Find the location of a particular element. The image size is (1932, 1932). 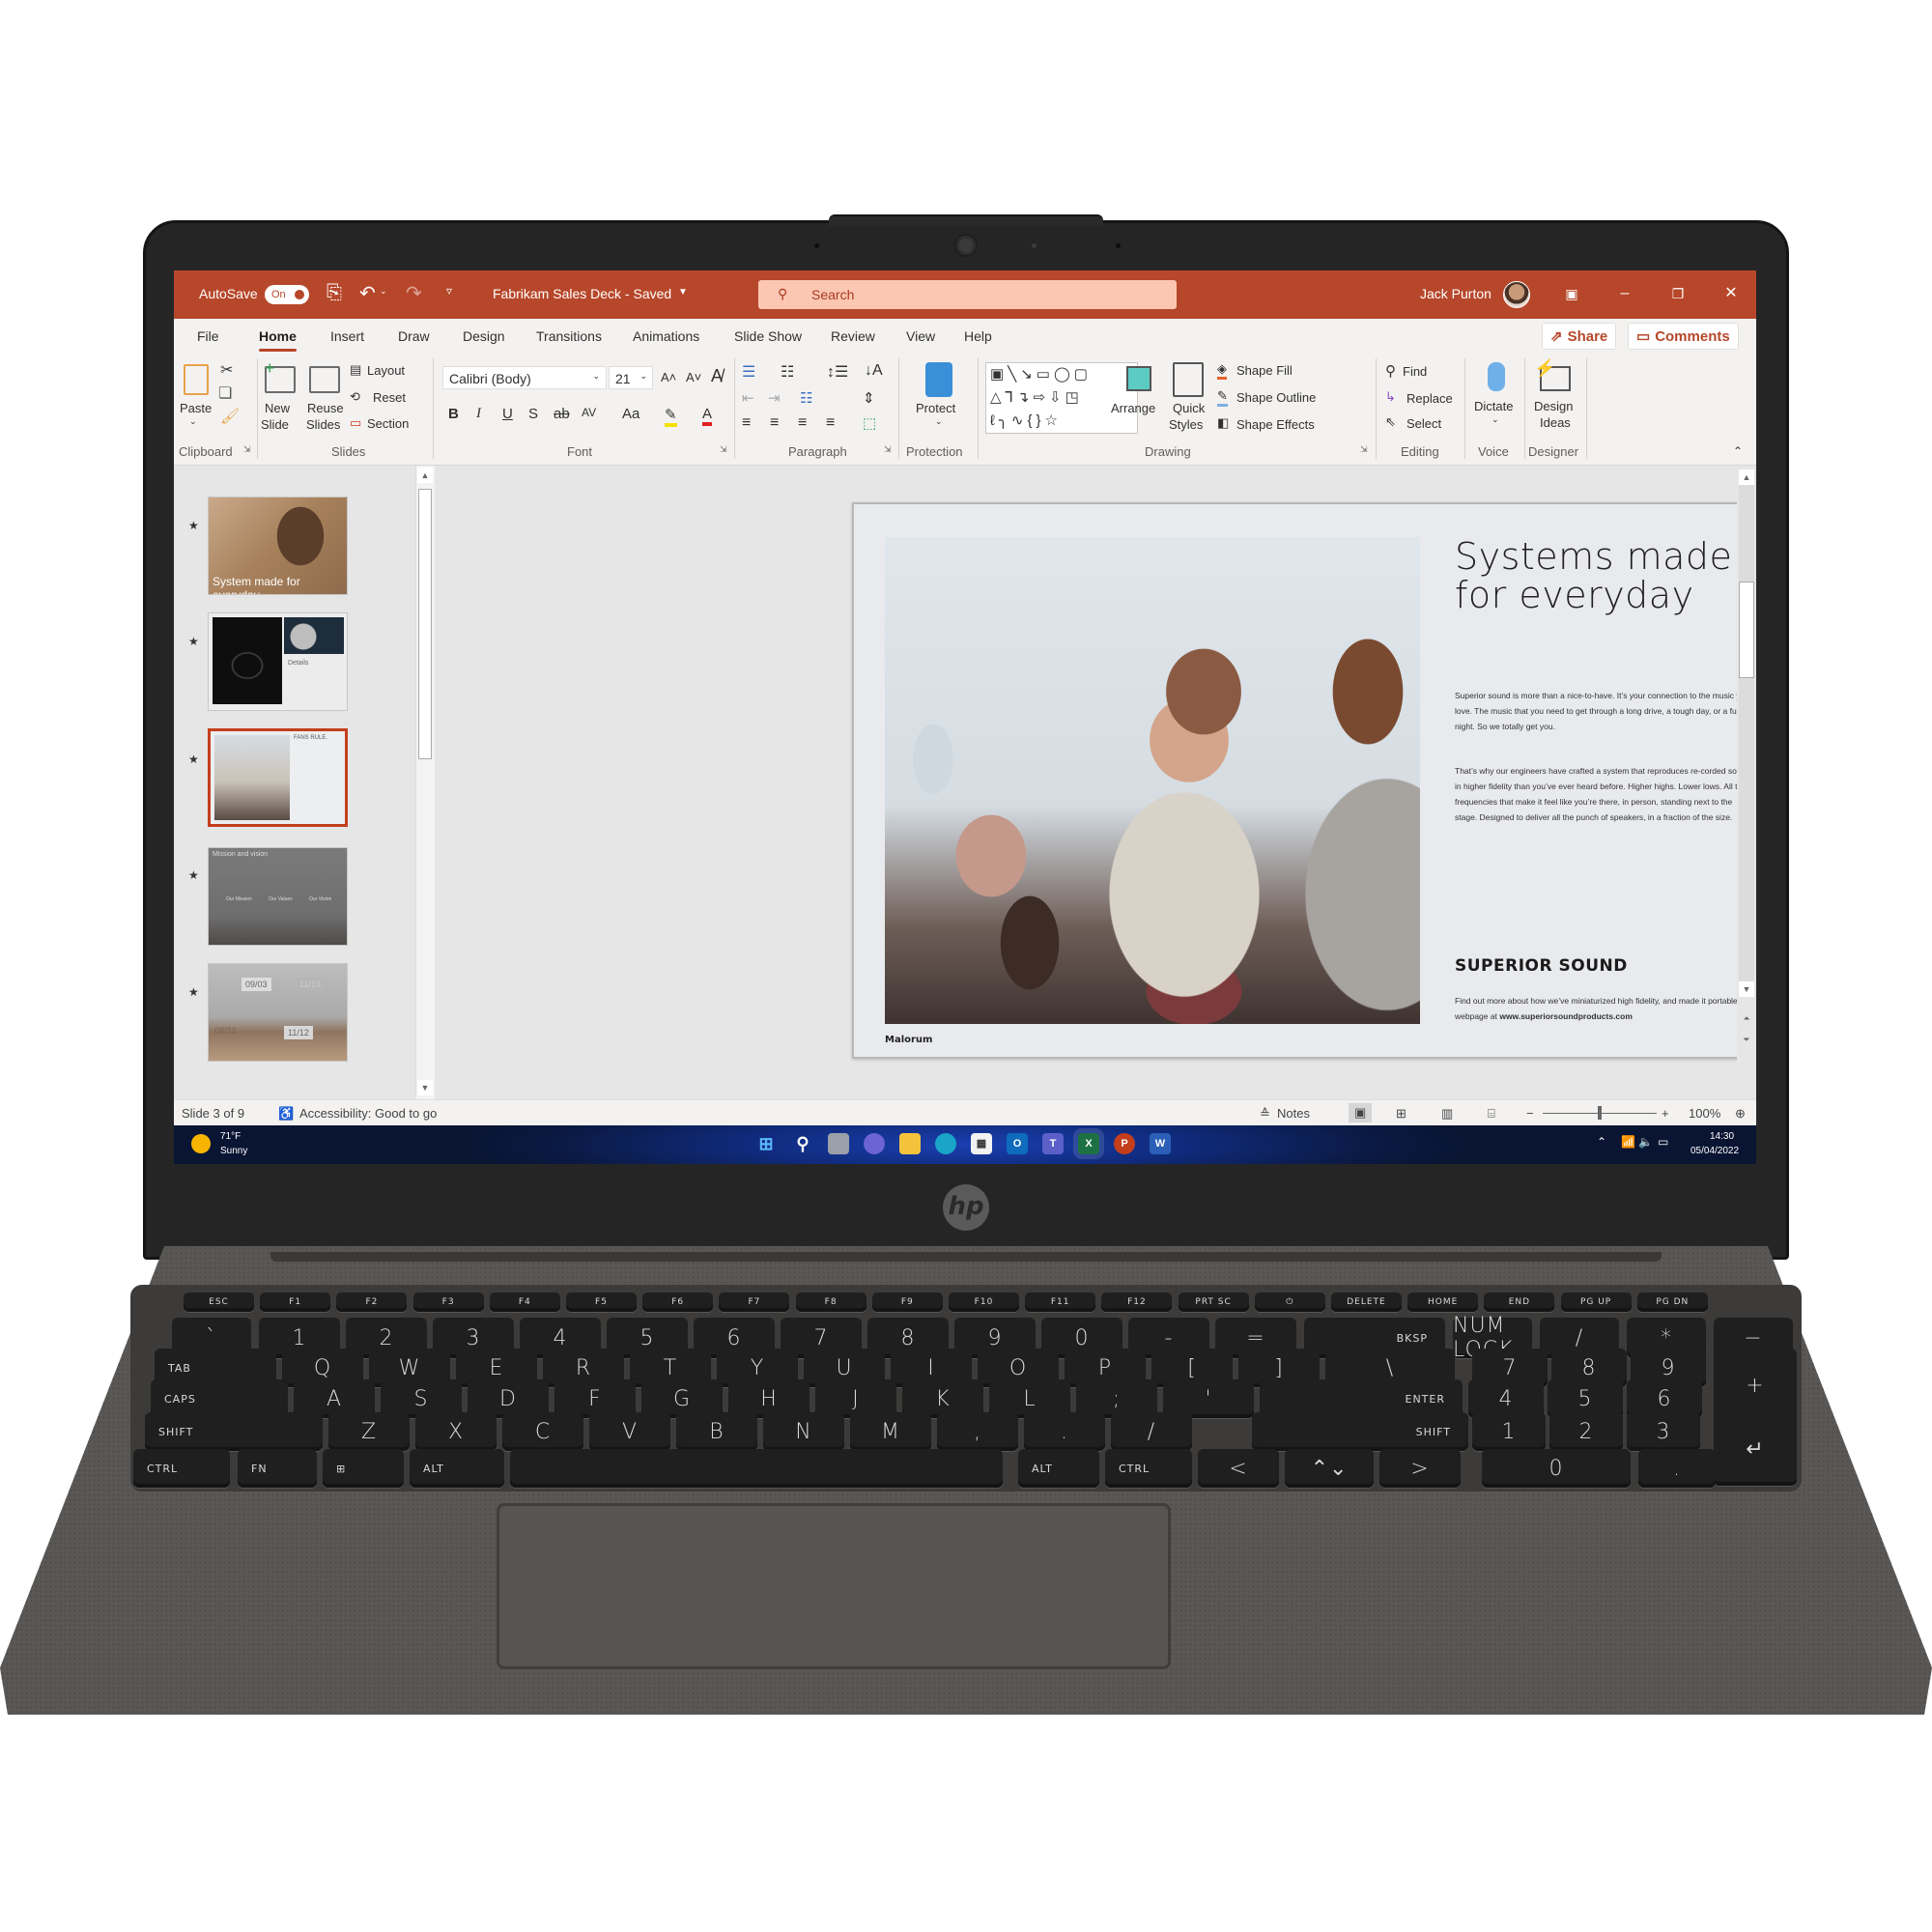

key: F9 is located at coordinates (907, 1302).